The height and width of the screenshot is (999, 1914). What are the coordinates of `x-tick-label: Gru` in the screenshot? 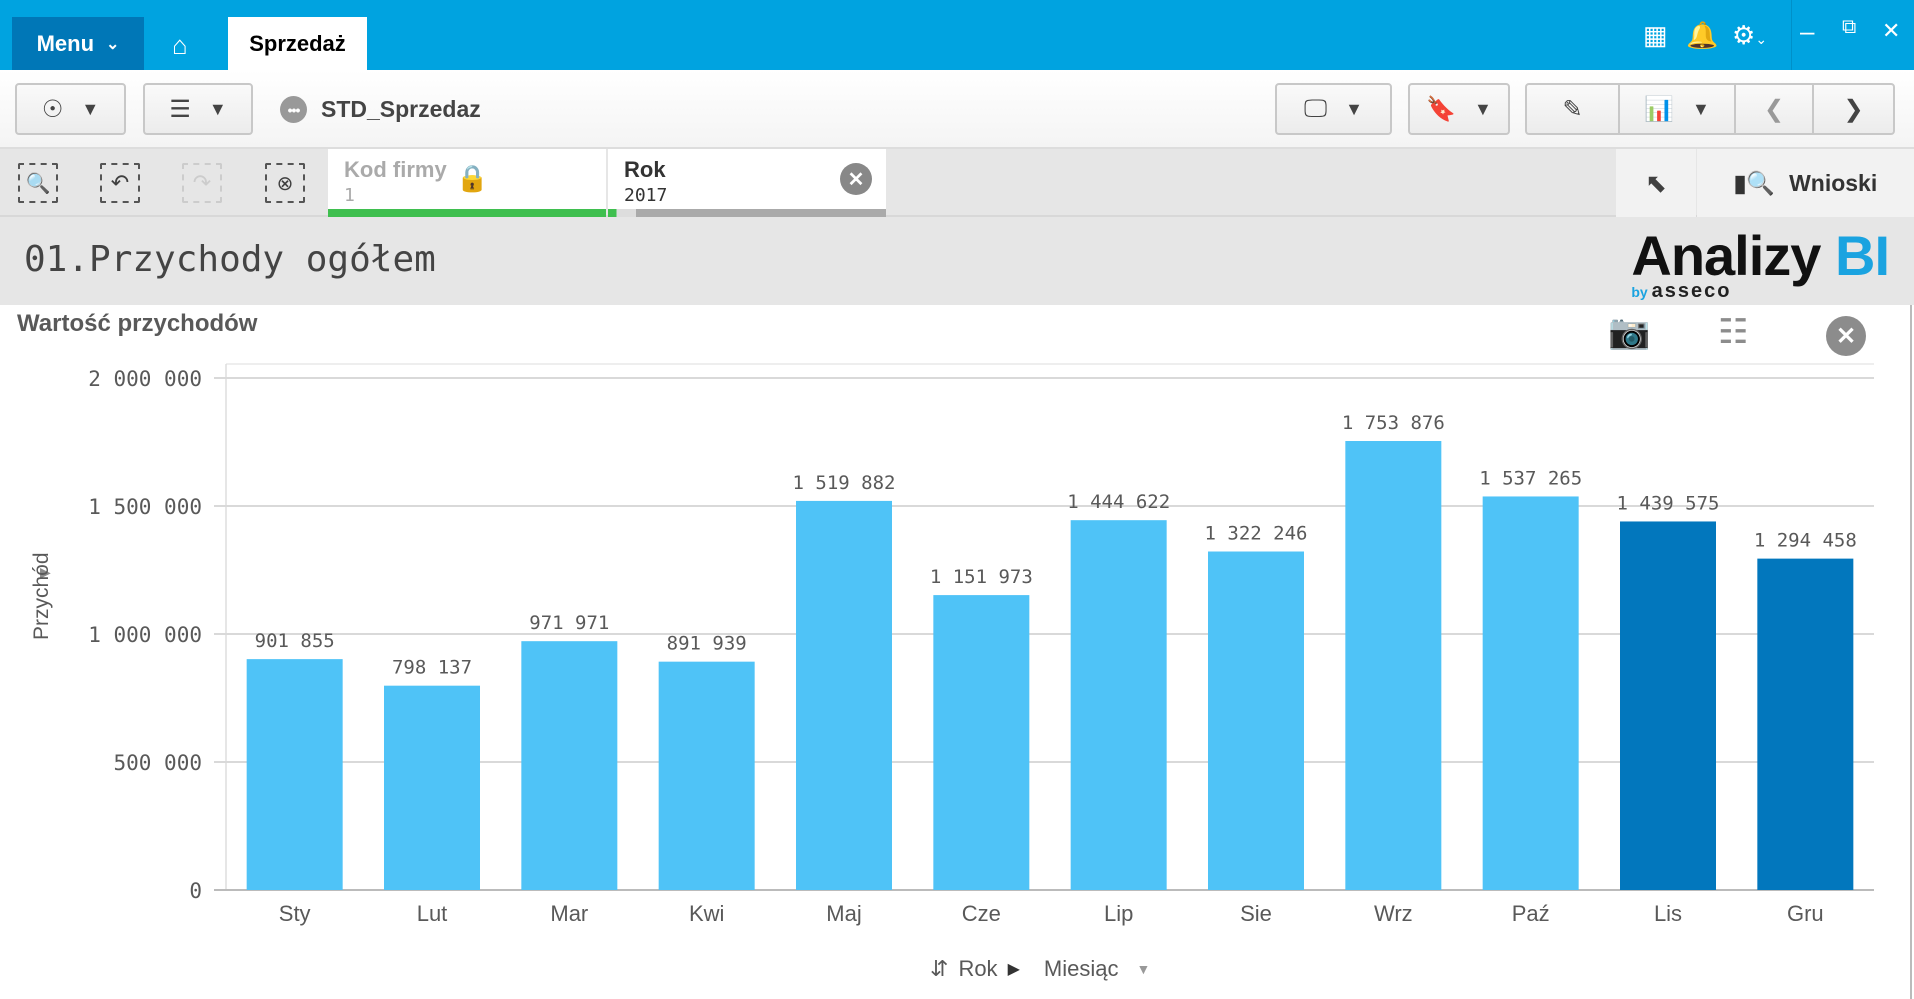 It's located at (1805, 913).